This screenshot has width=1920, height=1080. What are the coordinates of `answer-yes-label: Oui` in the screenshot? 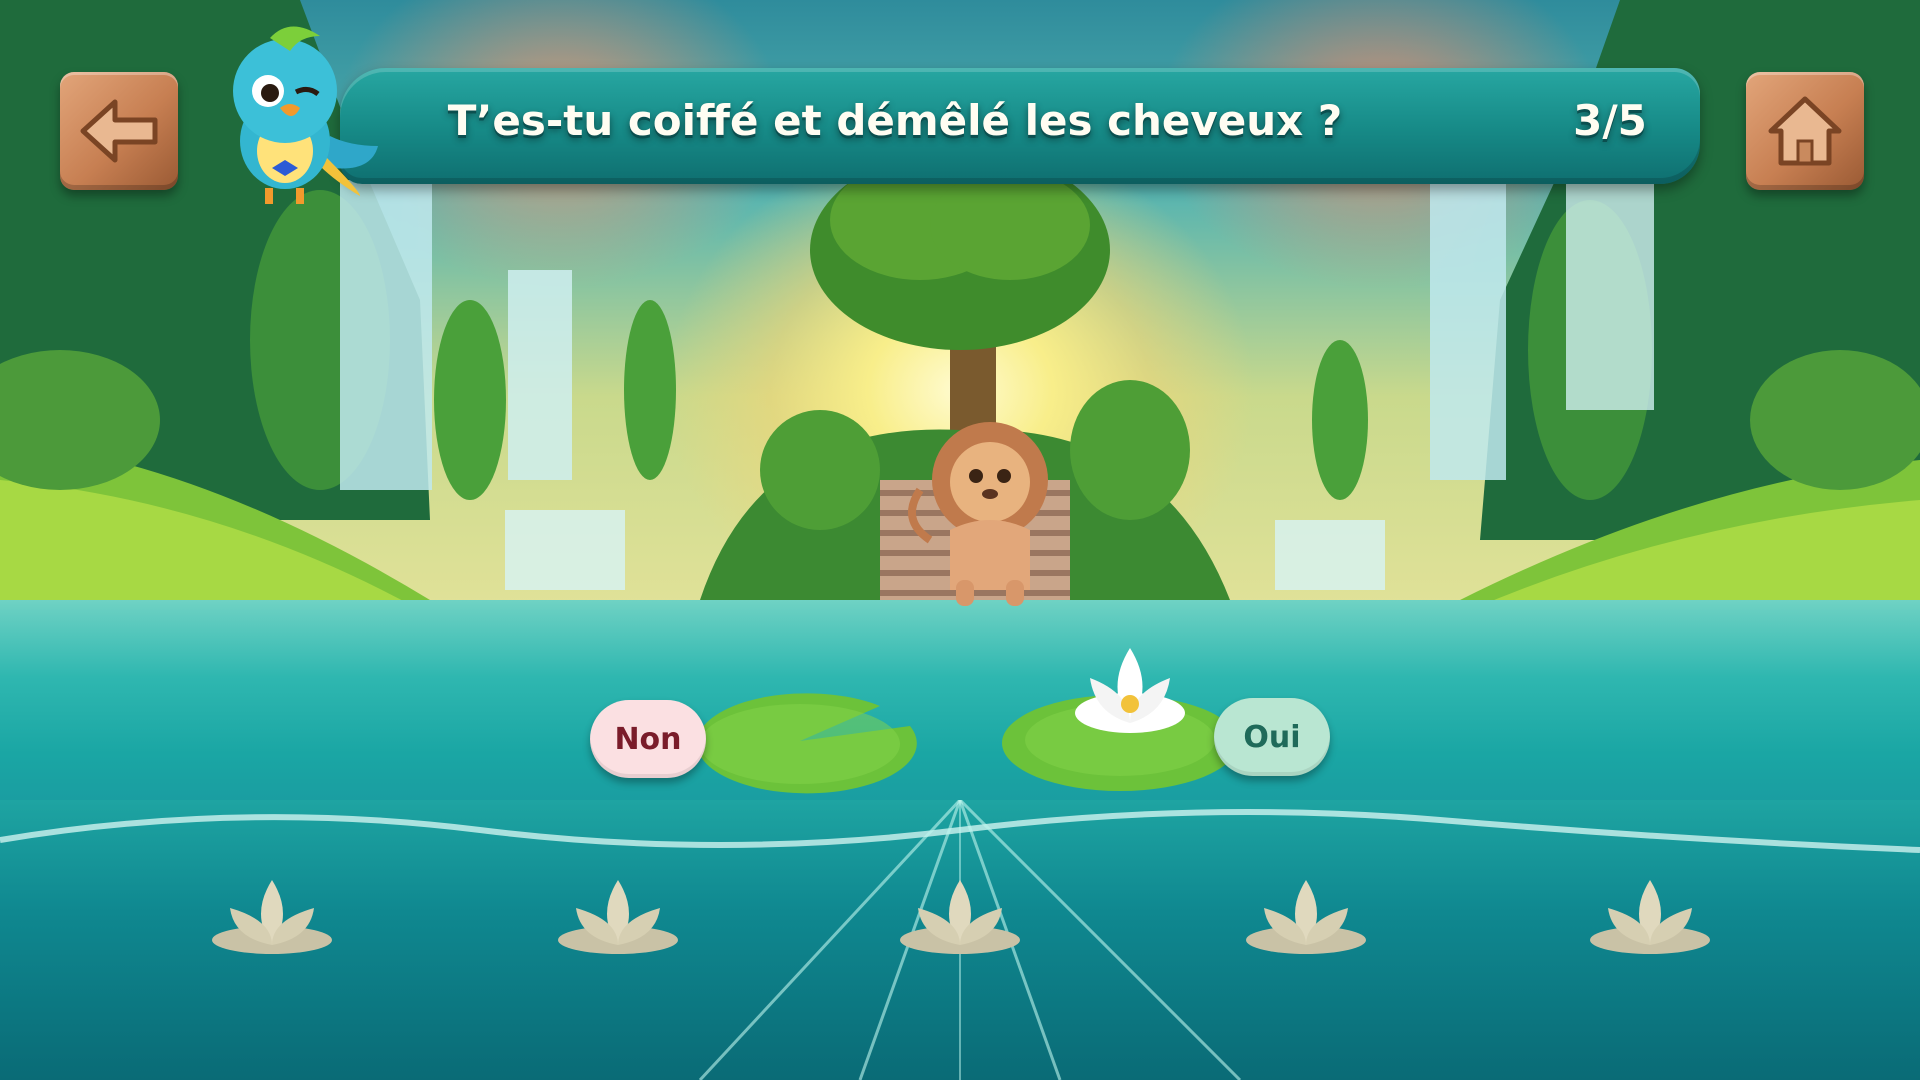 It's located at (1272, 737).